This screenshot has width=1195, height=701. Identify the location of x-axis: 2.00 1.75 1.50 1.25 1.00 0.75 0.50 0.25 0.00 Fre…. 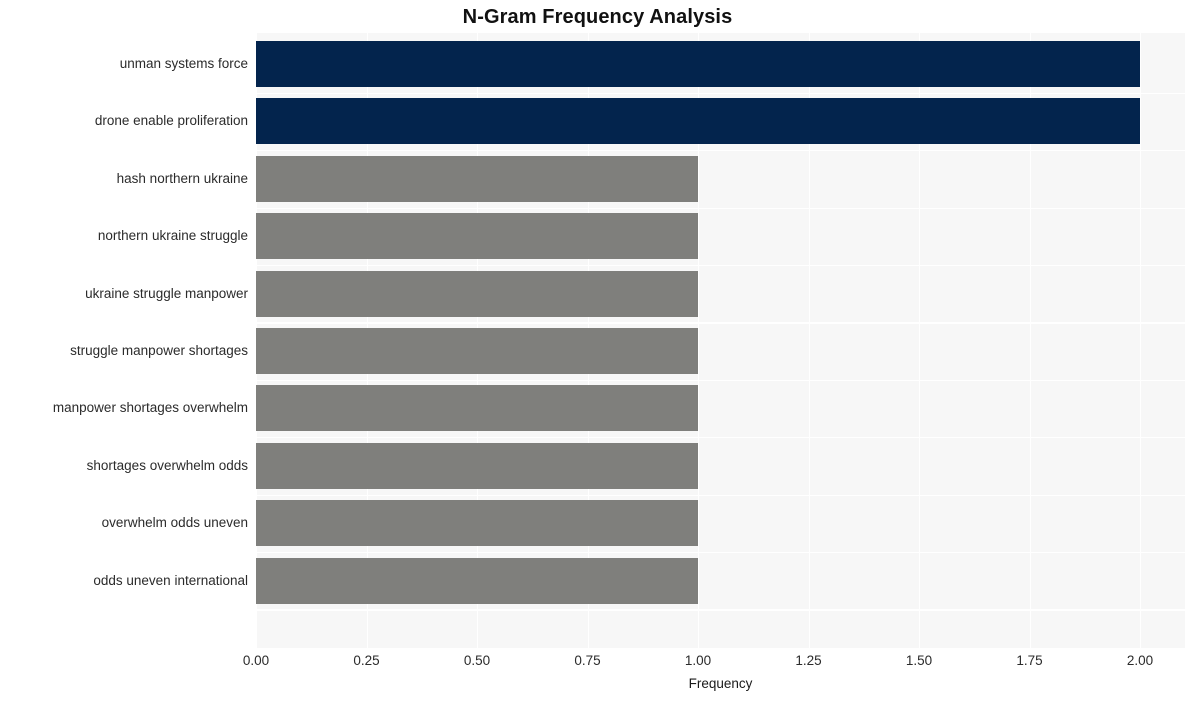
(597, 674).